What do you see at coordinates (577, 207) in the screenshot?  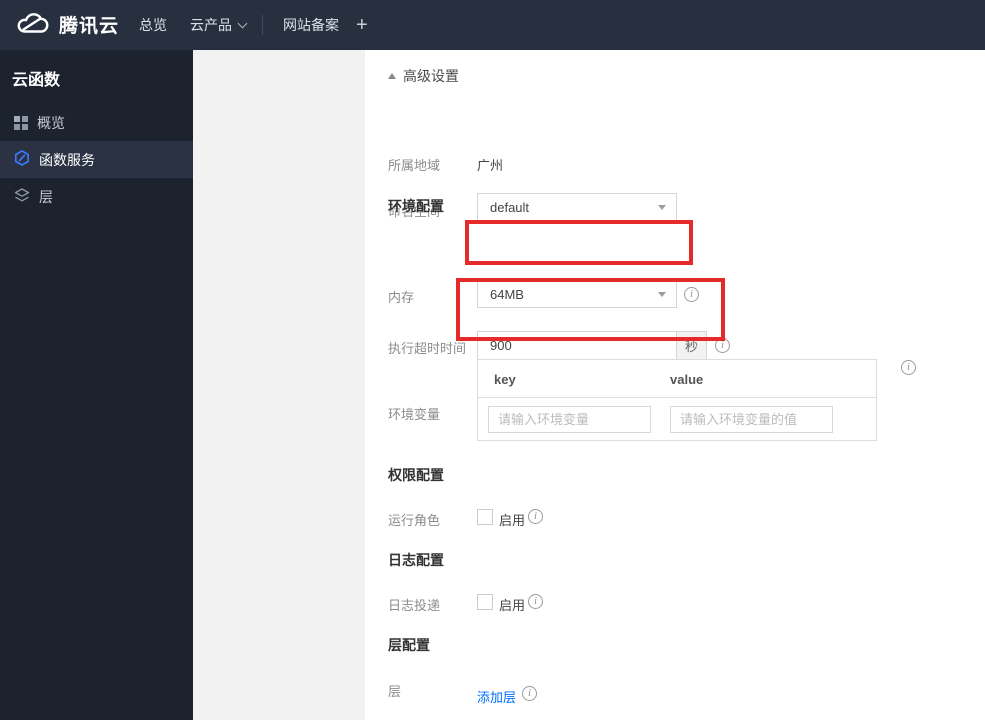 I see `namespace-select: default` at bounding box center [577, 207].